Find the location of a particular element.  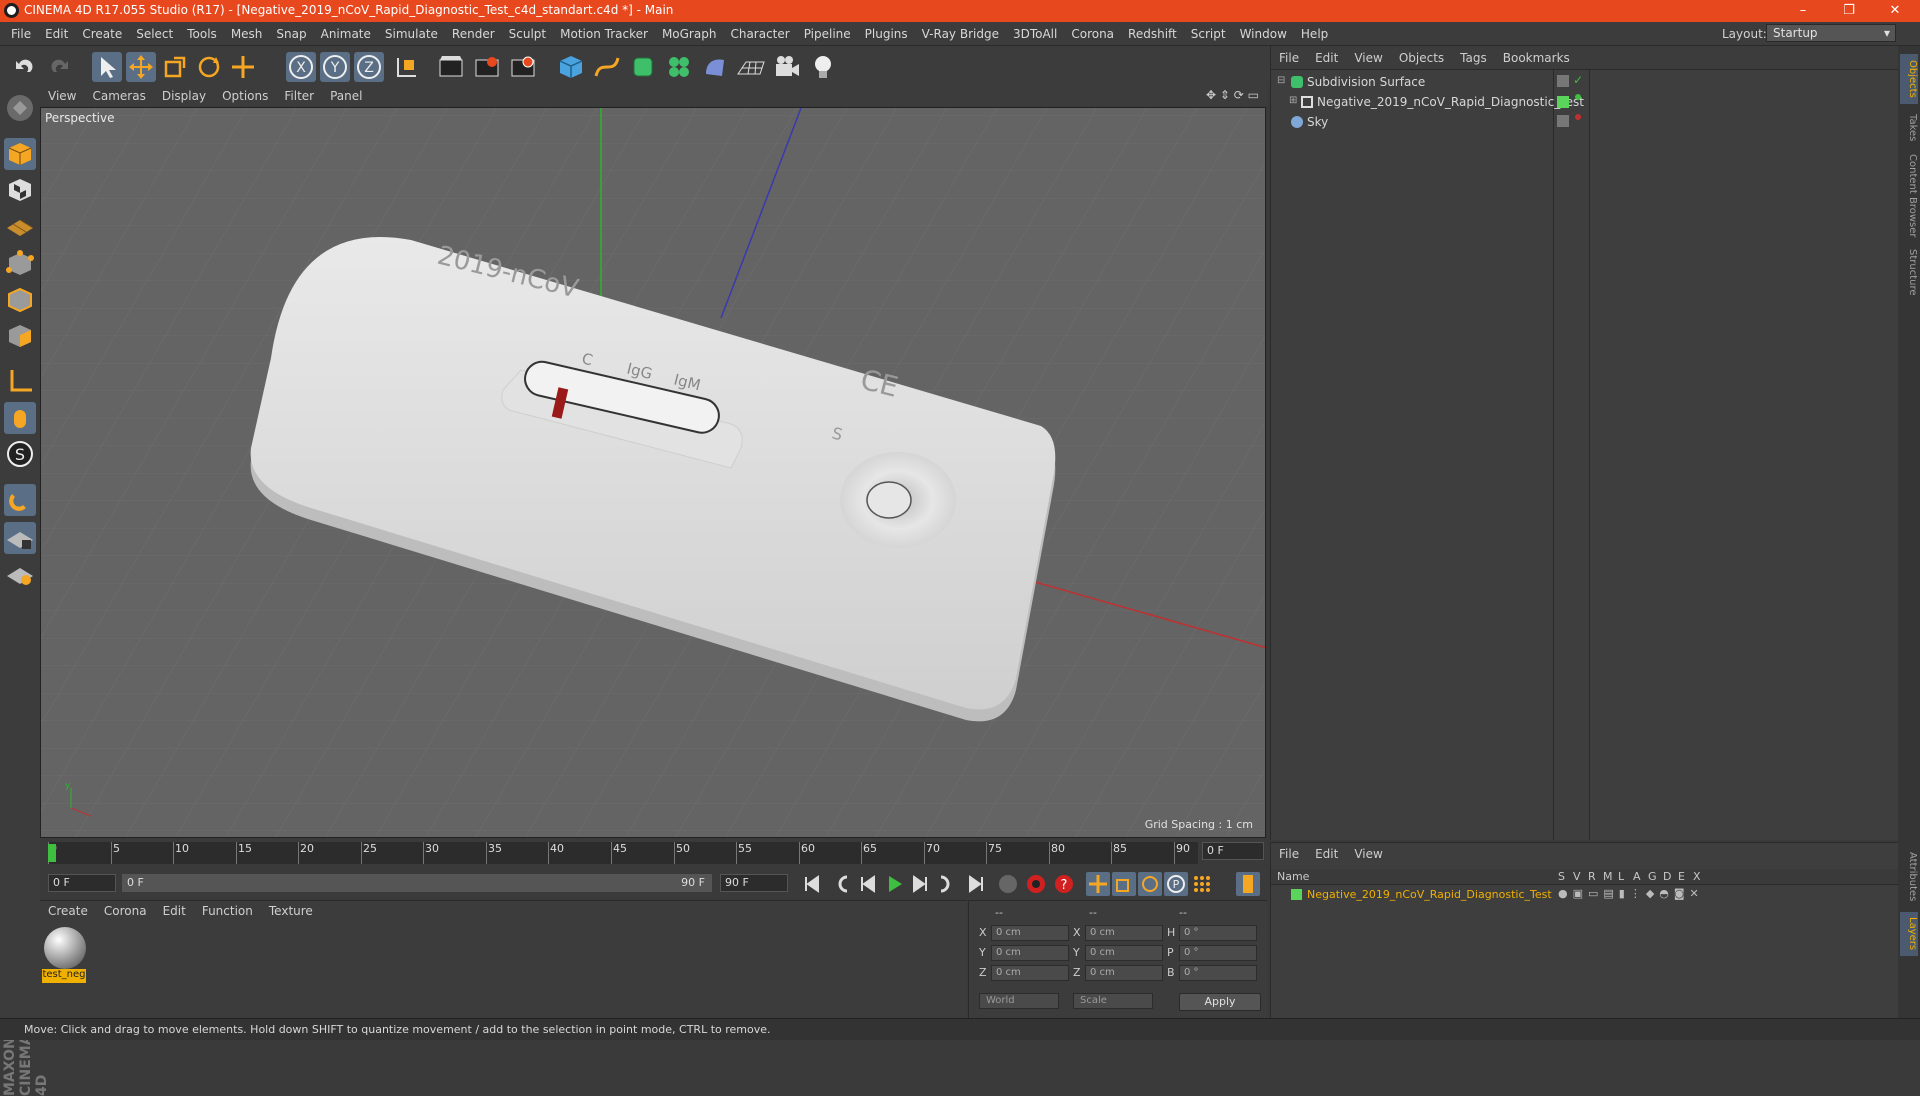

coordinate-system-button is located at coordinates (407, 67).